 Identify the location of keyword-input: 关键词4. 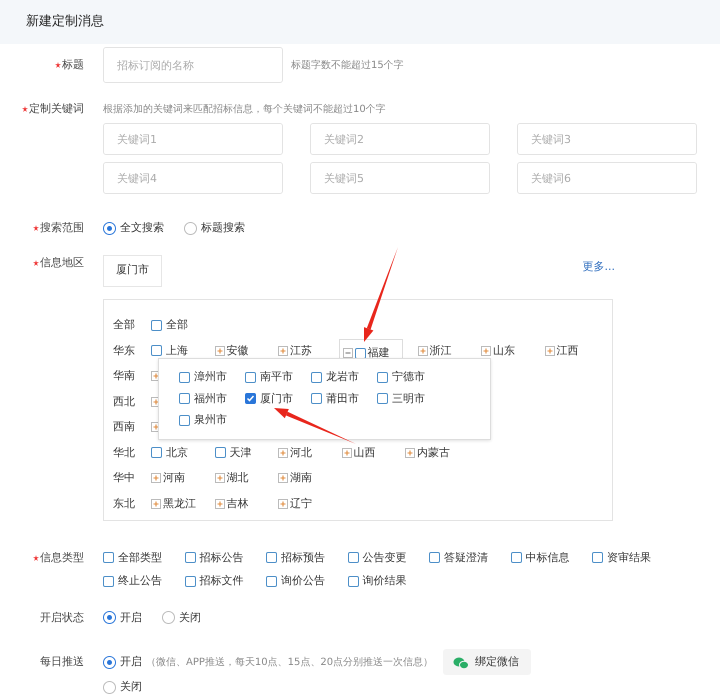
(193, 178).